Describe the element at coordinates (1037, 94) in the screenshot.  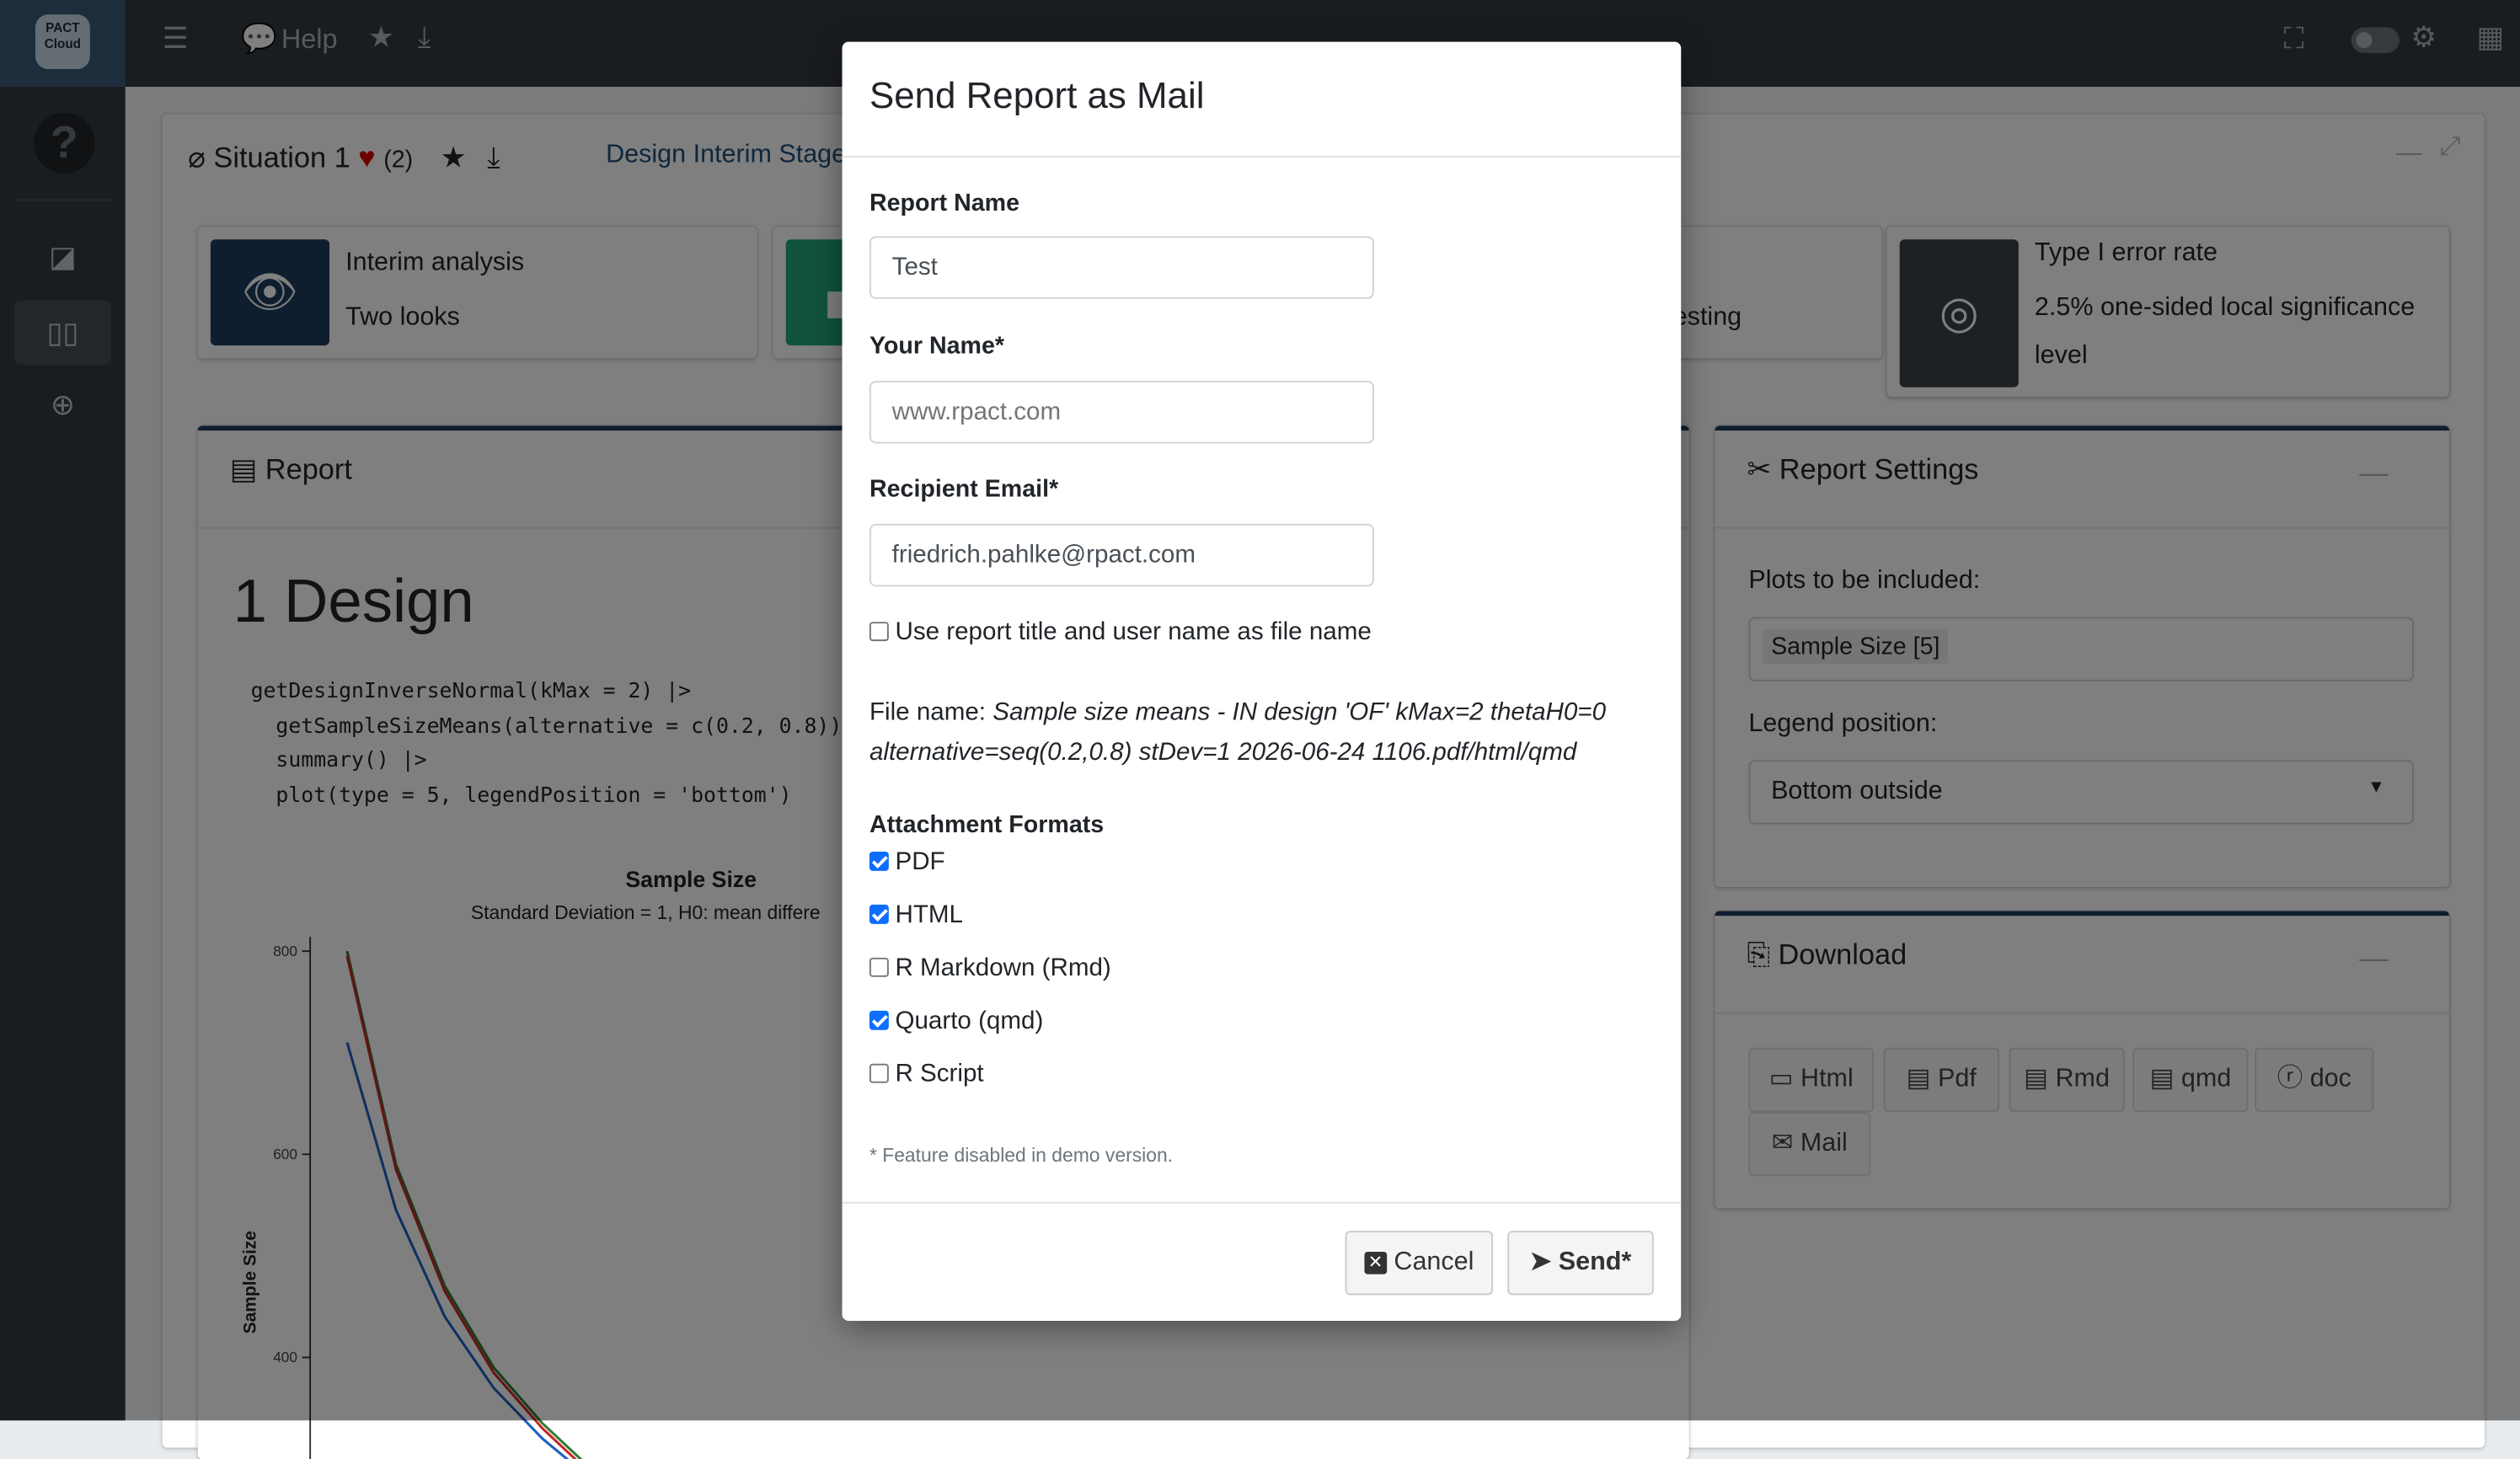
I see `modal-title: Send Report as Mail` at that location.